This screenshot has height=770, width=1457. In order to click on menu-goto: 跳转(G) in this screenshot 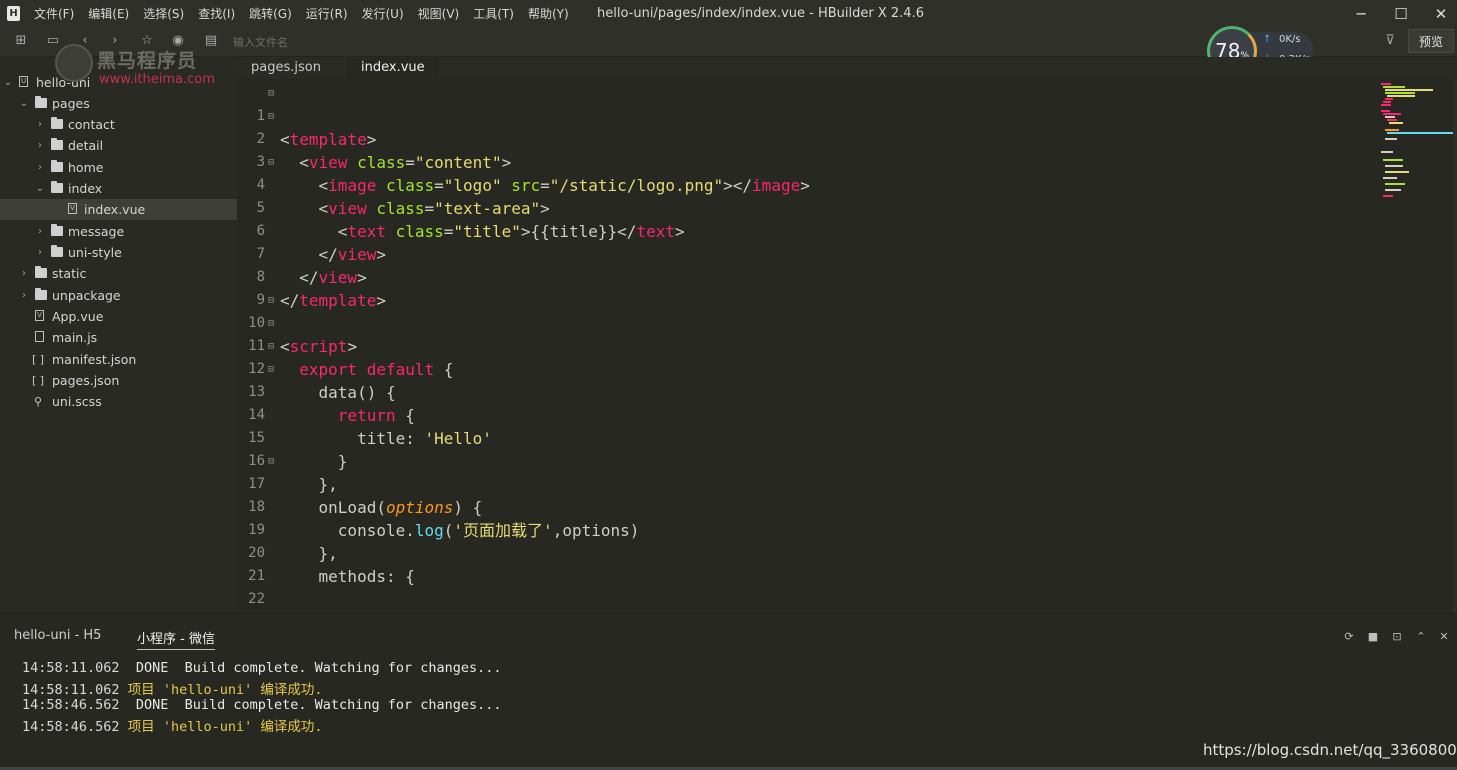, I will do `click(270, 14)`.